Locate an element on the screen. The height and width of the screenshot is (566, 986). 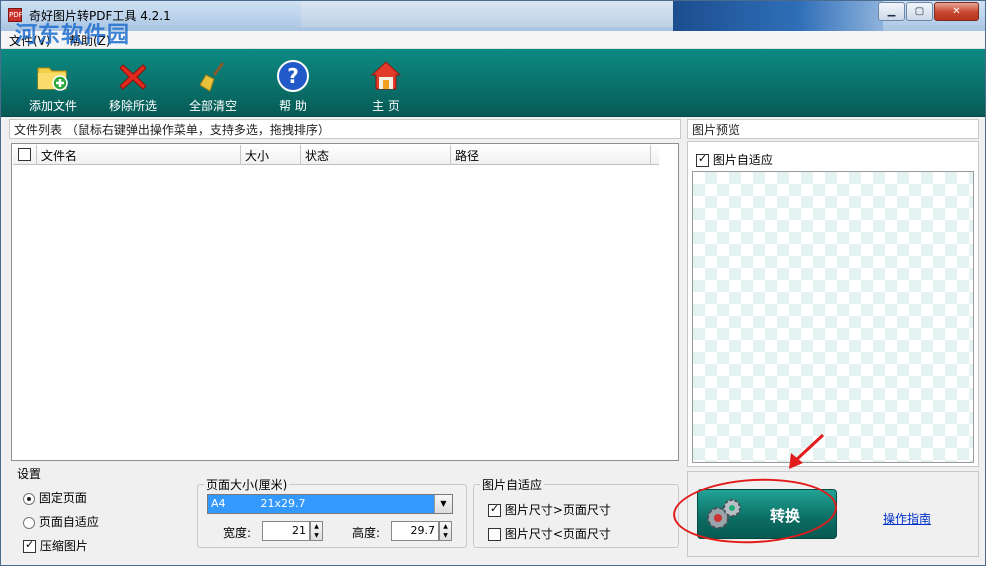
annotation-arrow-icon is located at coordinates (807, 451).